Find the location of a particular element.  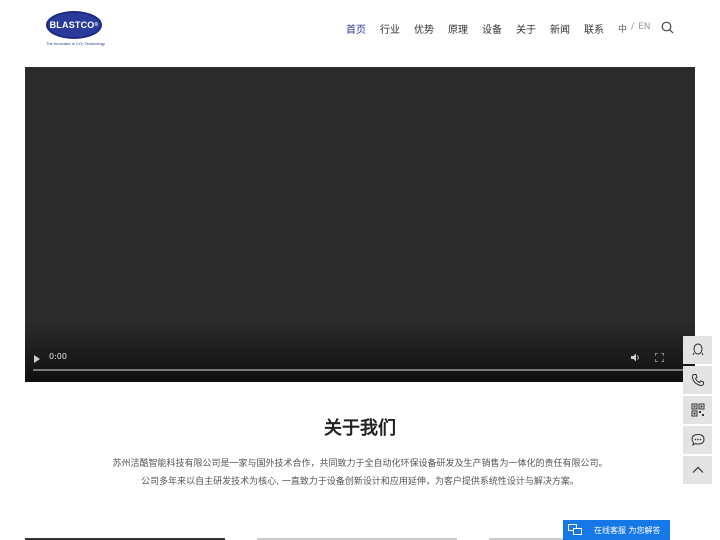

phone-icon is located at coordinates (697, 380).